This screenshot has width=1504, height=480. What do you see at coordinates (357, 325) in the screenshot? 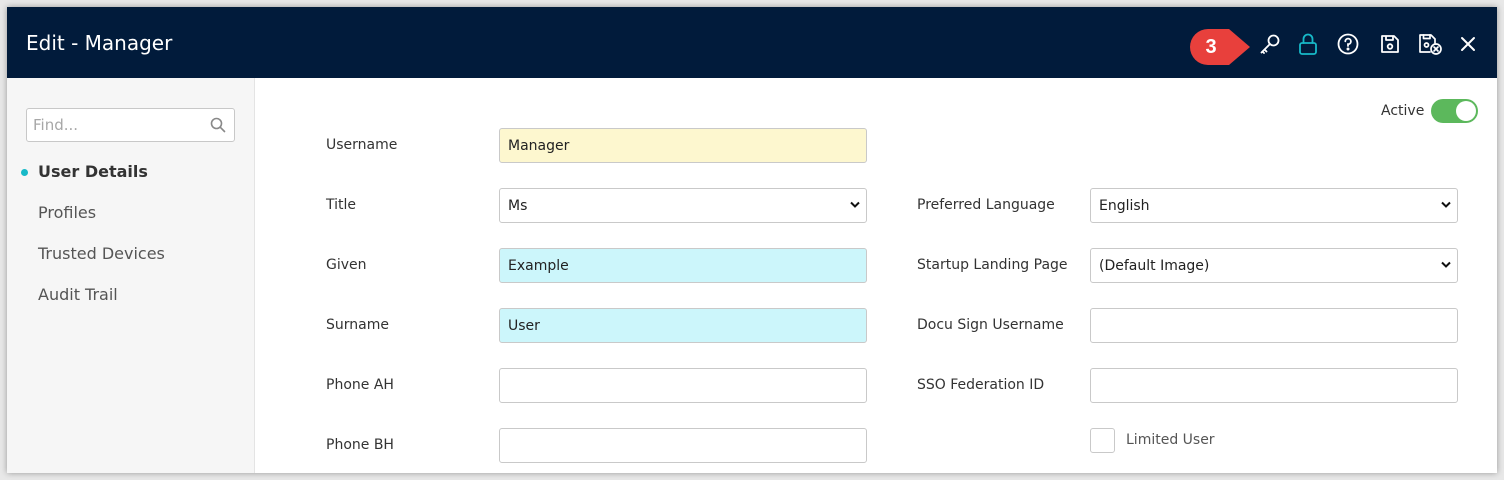
I see `surname-label: Surname` at bounding box center [357, 325].